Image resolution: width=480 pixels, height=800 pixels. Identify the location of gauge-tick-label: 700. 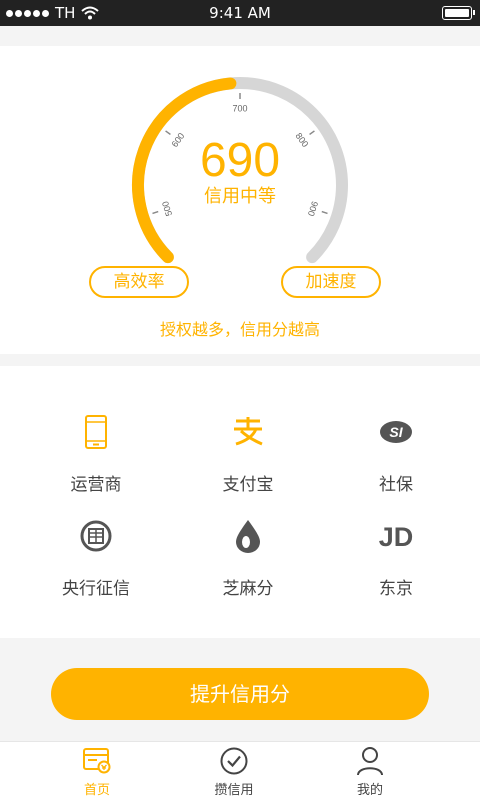
(239, 108).